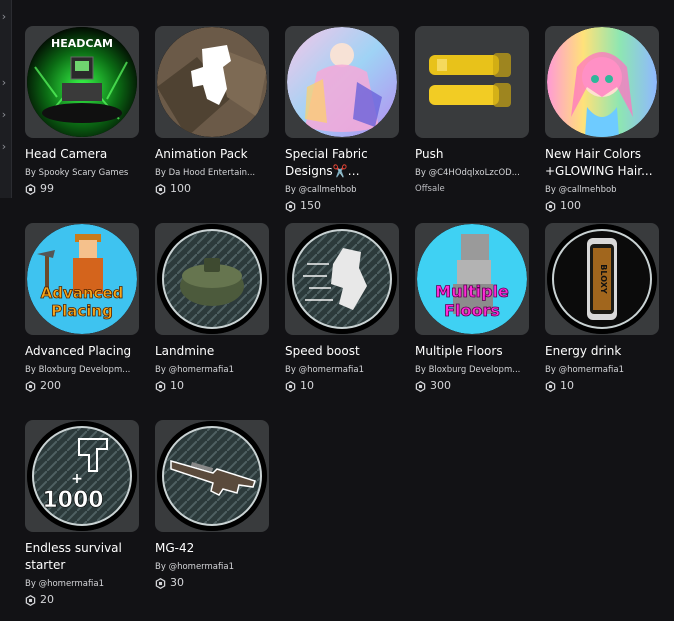  What do you see at coordinates (82, 43) in the screenshot?
I see `thumbnail-text: HEADCAM` at bounding box center [82, 43].